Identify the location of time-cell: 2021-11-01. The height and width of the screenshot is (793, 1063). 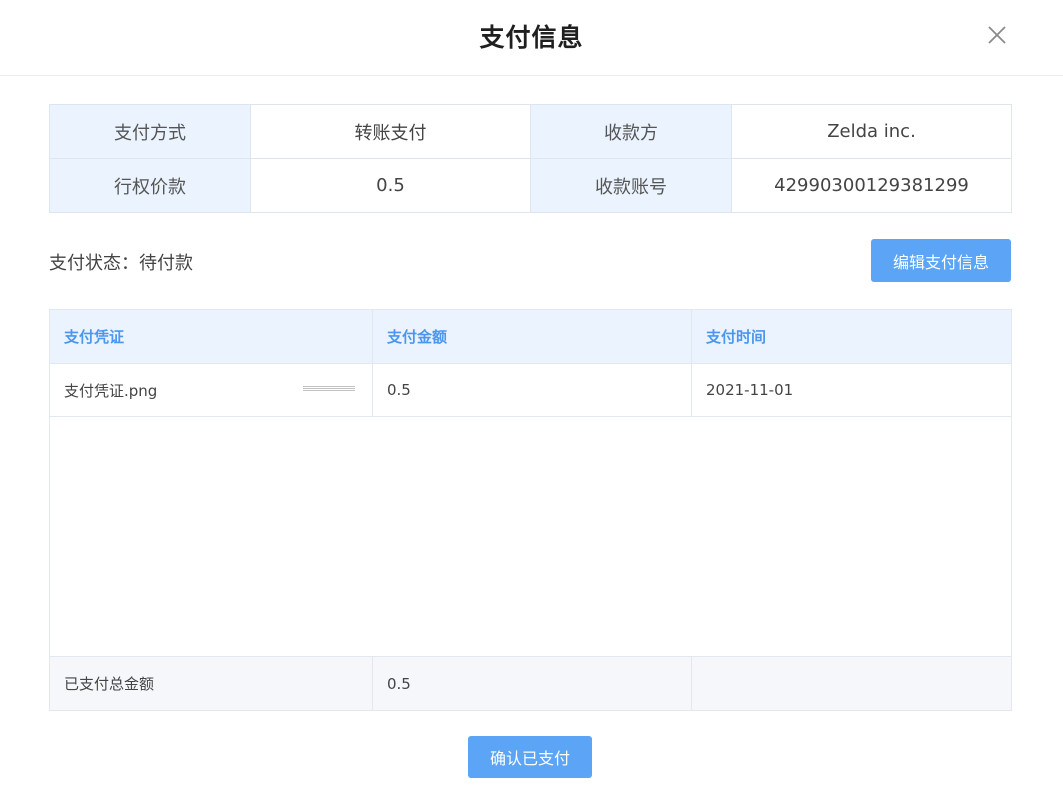
(851, 390).